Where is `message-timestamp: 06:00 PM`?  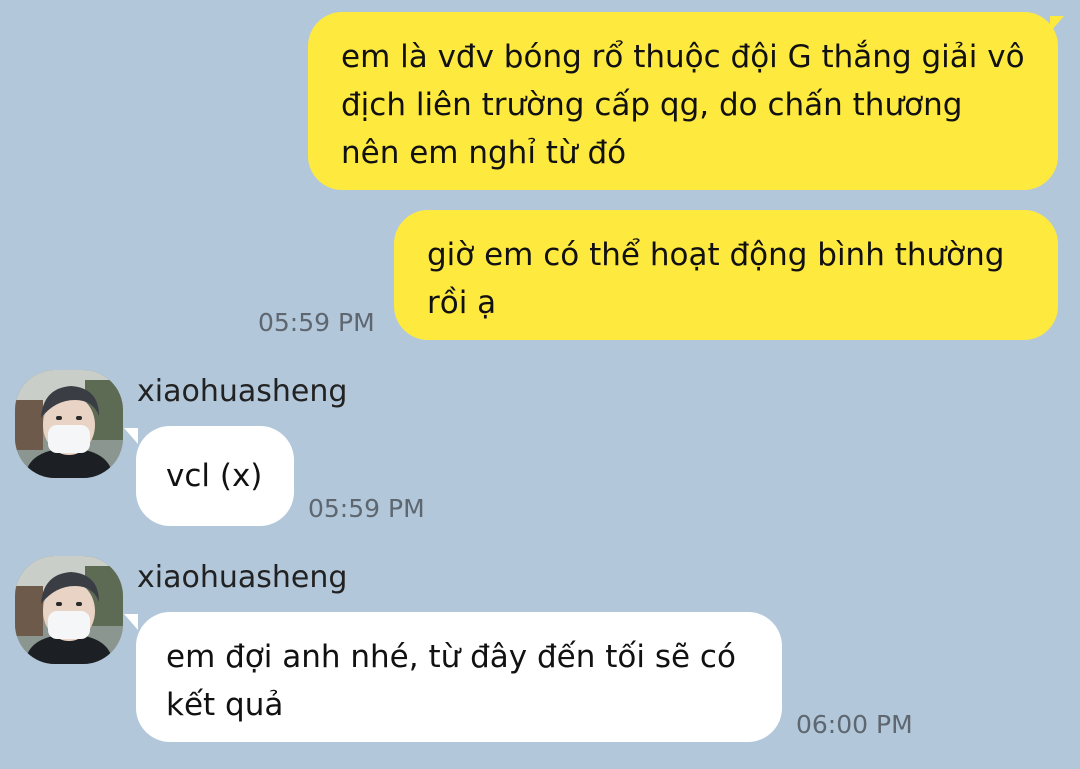
message-timestamp: 06:00 PM is located at coordinates (854, 724).